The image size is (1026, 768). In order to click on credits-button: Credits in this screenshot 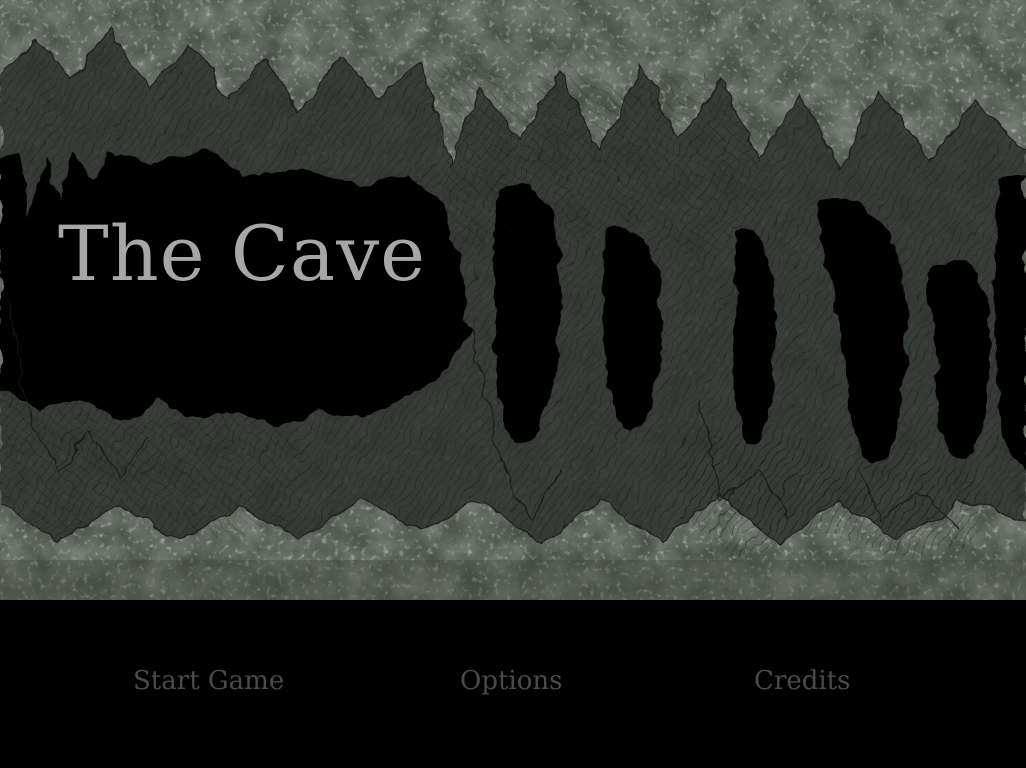, I will do `click(802, 681)`.